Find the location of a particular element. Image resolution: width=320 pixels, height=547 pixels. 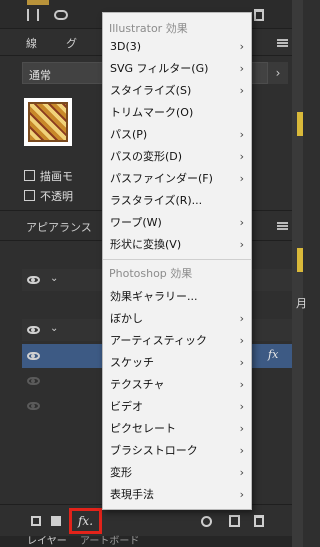

menu-item-label: ビデオ is located at coordinates (126, 406).